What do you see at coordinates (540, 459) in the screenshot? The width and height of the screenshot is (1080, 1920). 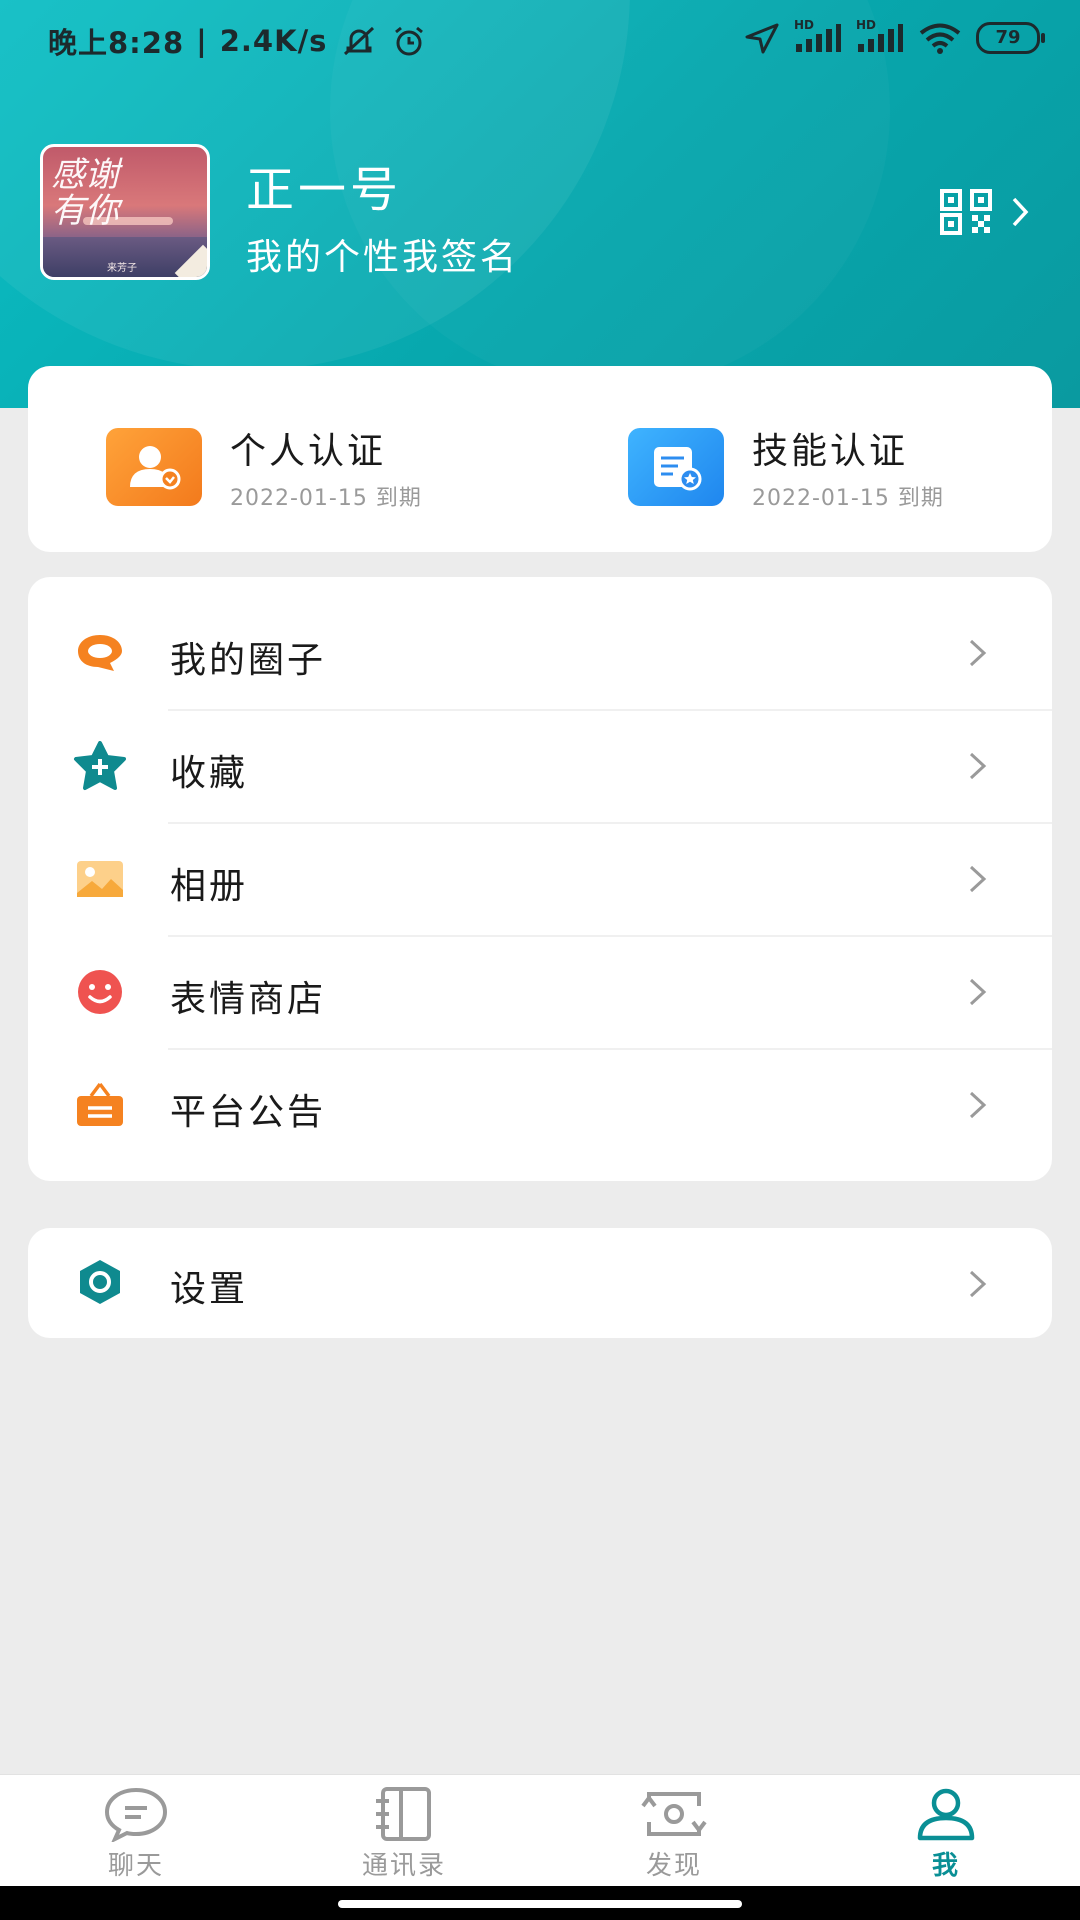 I see `certification-card: 个人认证 2022-01-15 到期 技能认证 2022-01-15 到期` at bounding box center [540, 459].